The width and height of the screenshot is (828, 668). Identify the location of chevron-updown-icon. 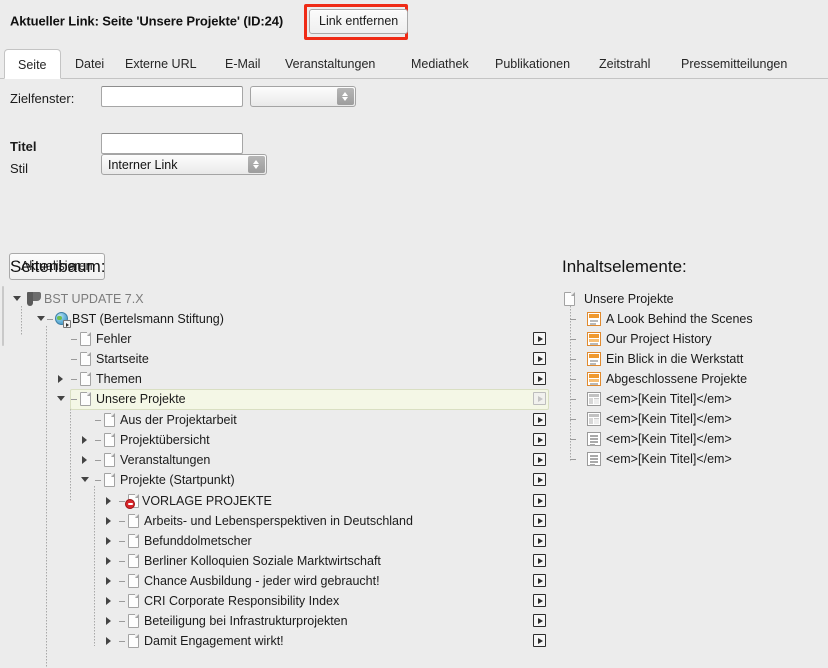
(345, 96).